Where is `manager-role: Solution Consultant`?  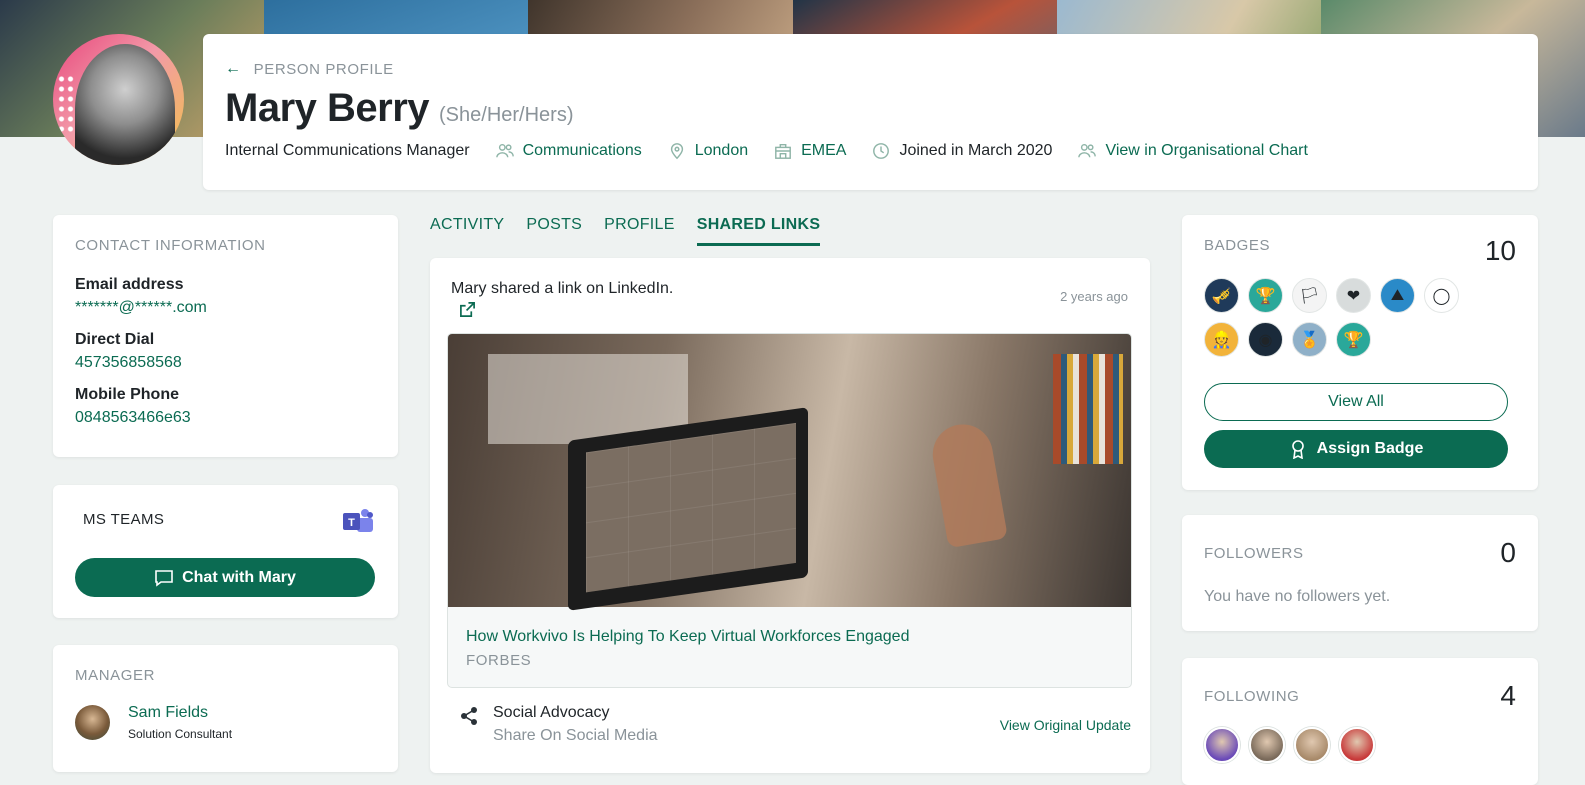 manager-role: Solution Consultant is located at coordinates (180, 734).